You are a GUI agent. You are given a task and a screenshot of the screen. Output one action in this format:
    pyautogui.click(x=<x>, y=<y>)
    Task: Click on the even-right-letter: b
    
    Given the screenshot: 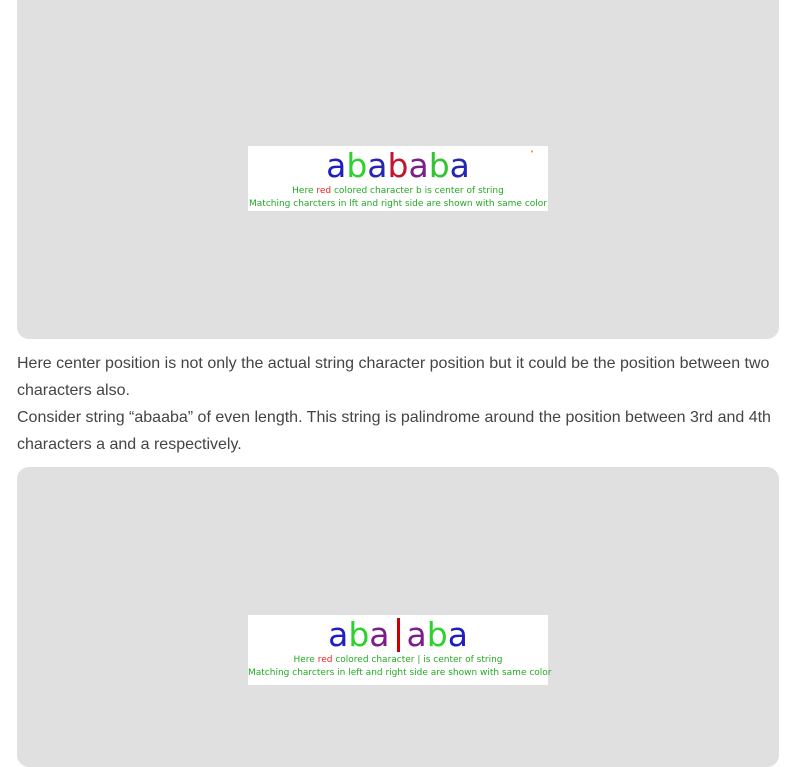 What is the action you would take?
    pyautogui.click(x=437, y=634)
    